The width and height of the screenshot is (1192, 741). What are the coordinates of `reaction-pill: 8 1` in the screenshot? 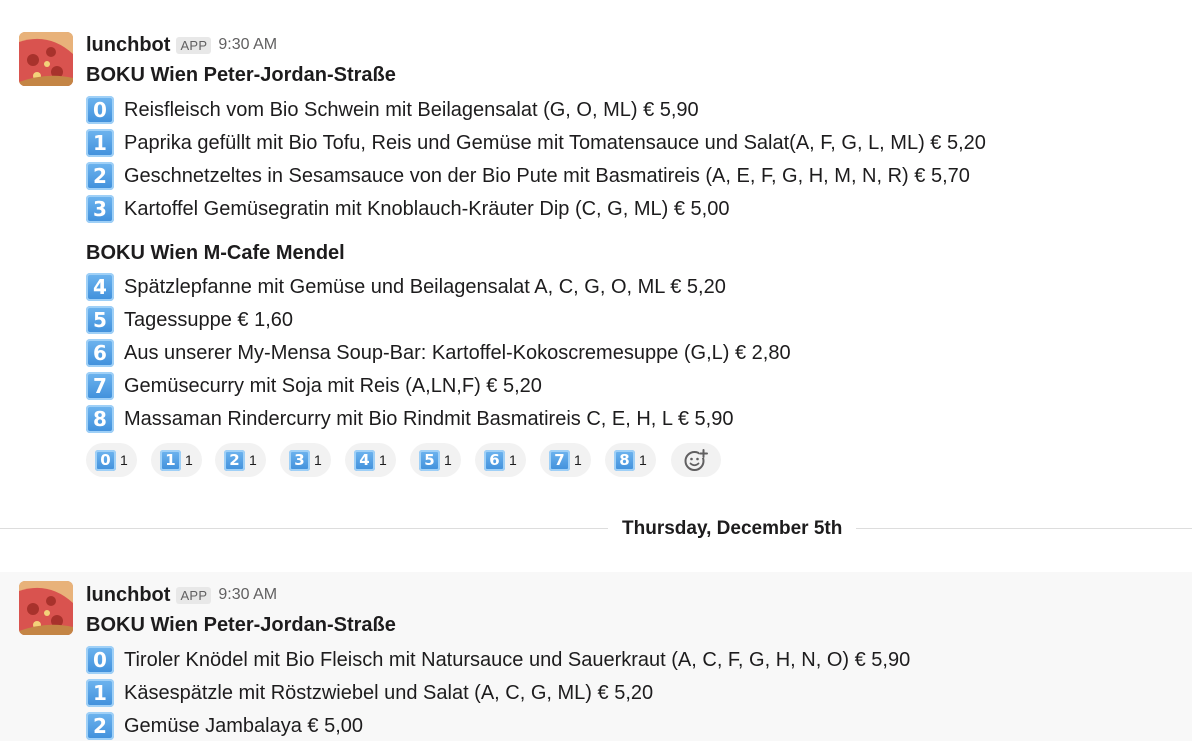 It's located at (630, 460).